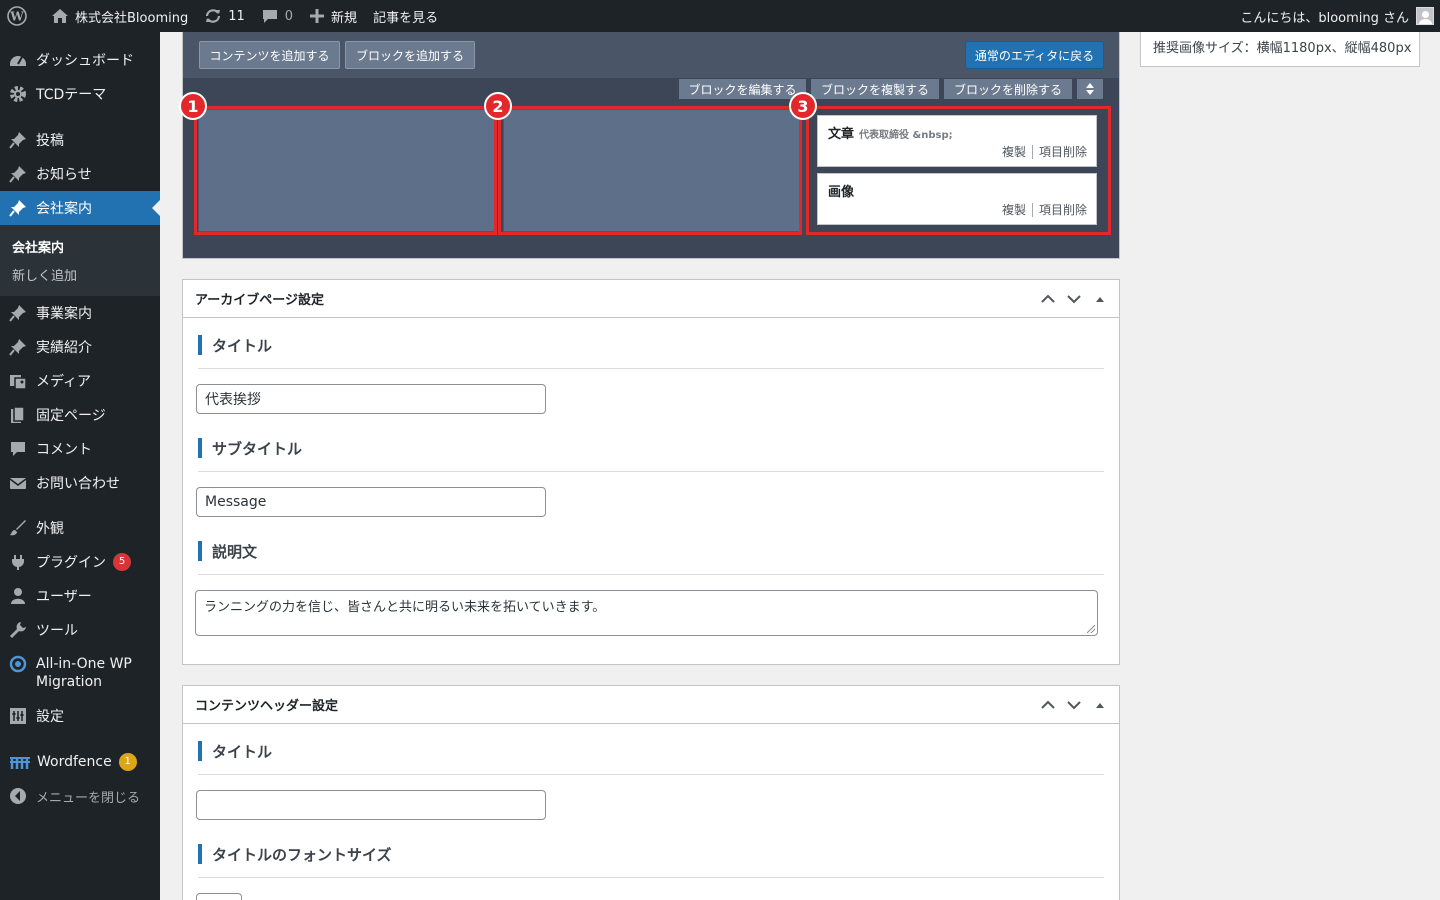 This screenshot has height=900, width=1440. Describe the element at coordinates (50, 529) in the screenshot. I see `sidebar-item-label: 外観` at that location.